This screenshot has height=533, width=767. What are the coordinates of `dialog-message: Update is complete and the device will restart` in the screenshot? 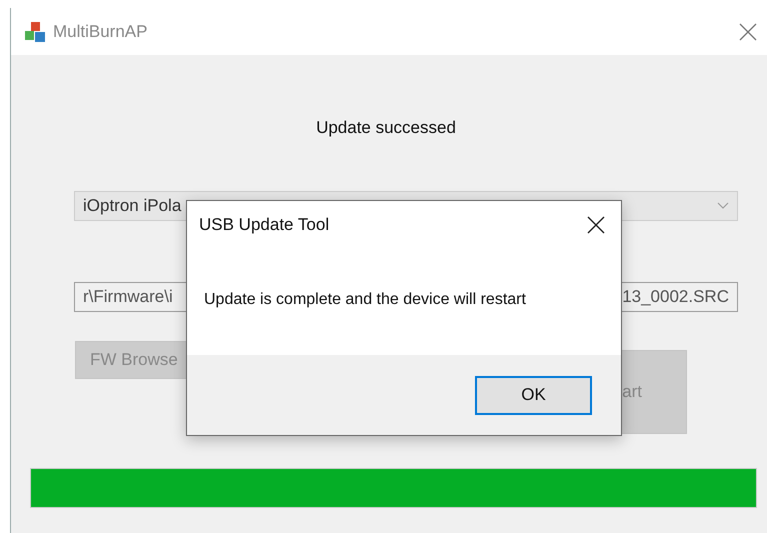 It's located at (365, 299).